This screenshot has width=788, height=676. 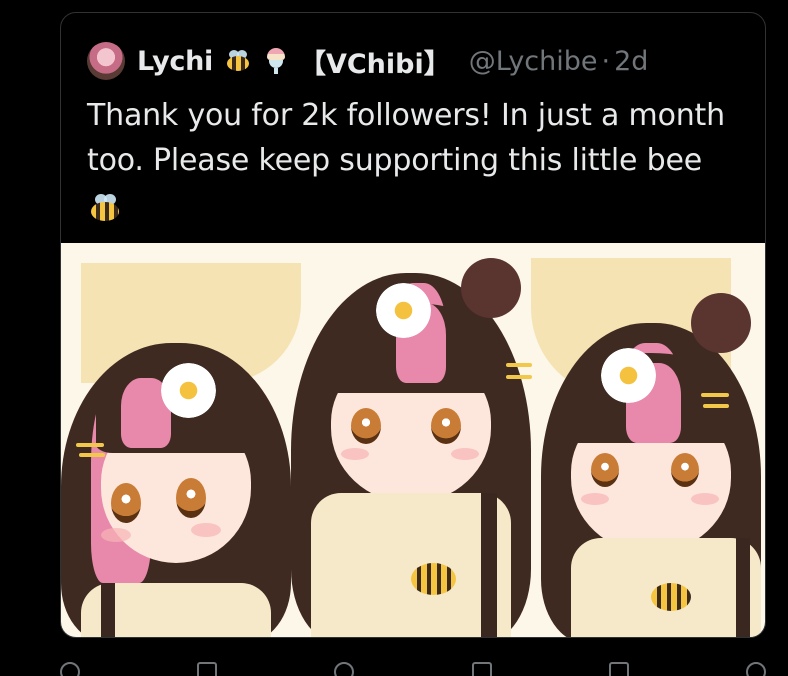 I want to click on views-icon, so click(x=481, y=669).